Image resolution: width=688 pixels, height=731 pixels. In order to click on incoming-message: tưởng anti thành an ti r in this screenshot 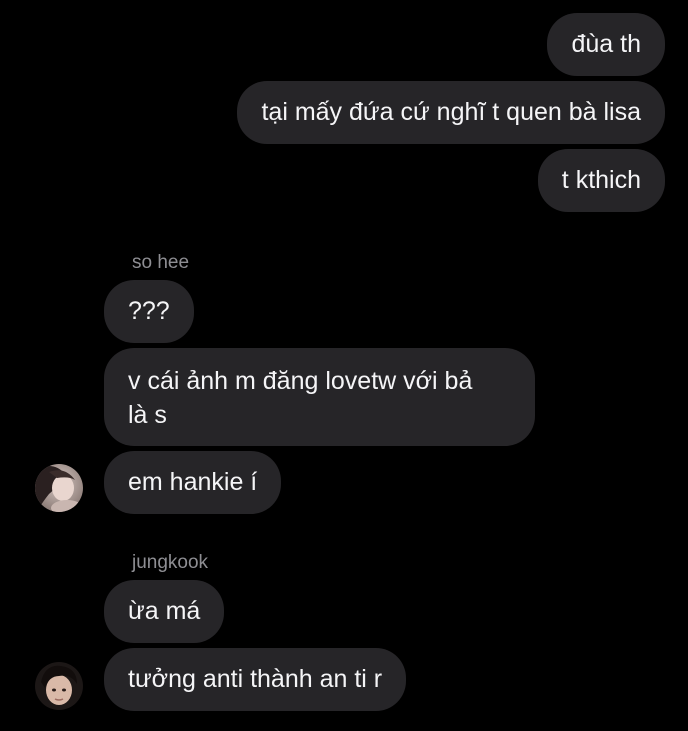, I will do `click(255, 679)`.